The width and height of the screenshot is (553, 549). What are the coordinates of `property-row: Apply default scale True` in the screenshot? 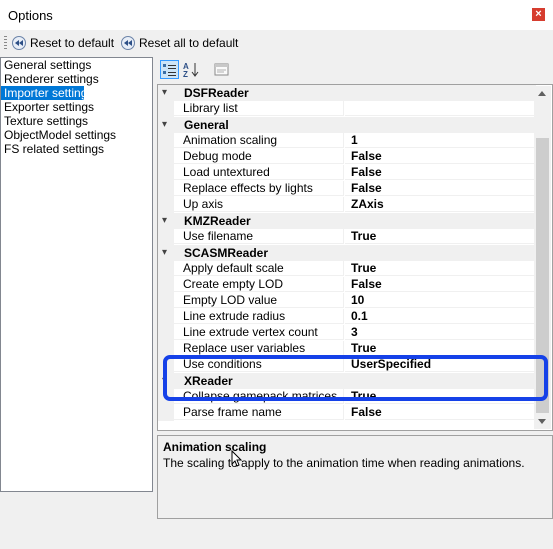 It's located at (347, 269).